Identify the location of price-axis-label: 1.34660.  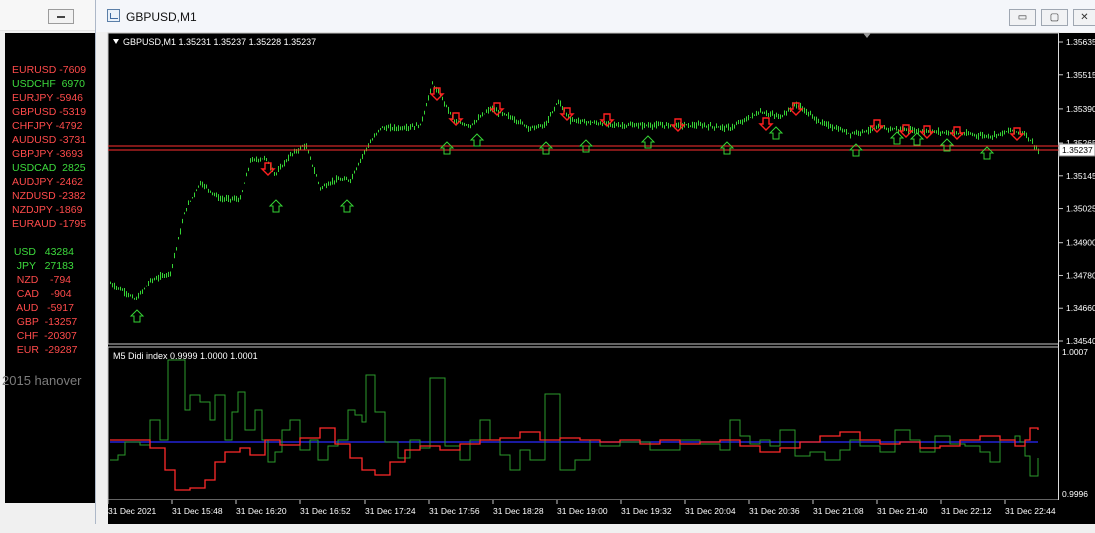
(1080, 308).